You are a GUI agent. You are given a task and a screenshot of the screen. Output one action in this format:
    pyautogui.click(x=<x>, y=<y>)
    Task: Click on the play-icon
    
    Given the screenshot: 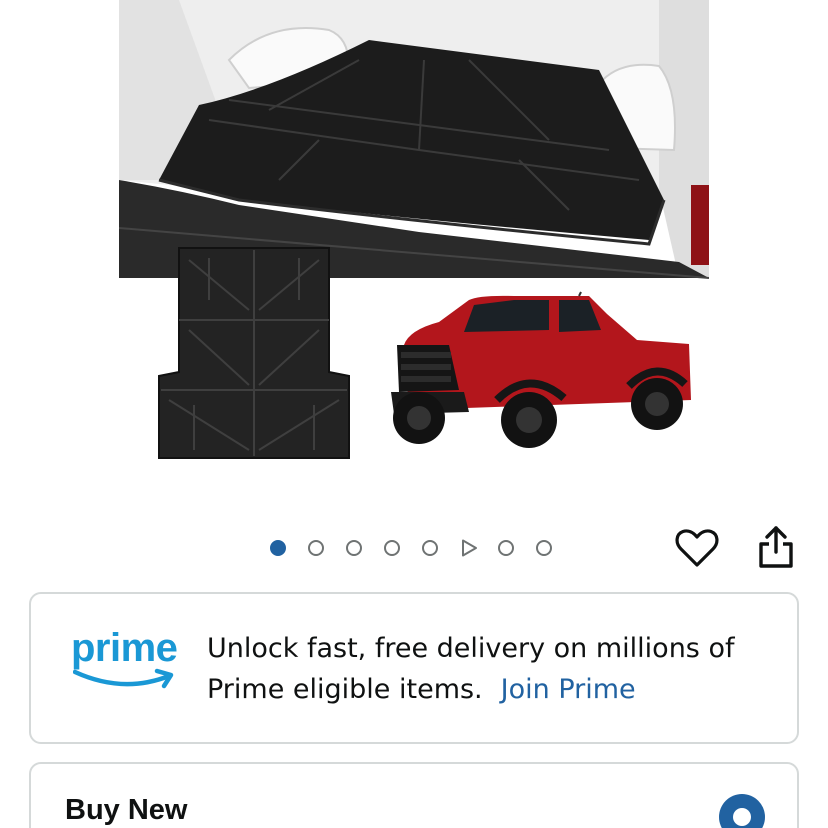 What is the action you would take?
    pyautogui.click(x=469, y=548)
    